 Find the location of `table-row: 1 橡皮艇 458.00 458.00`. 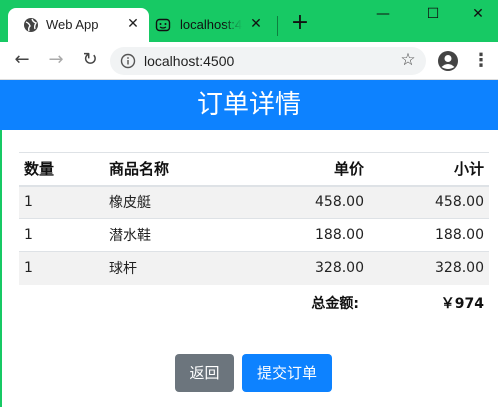

table-row: 1 橡皮艇 458.00 458.00 is located at coordinates (254, 202).